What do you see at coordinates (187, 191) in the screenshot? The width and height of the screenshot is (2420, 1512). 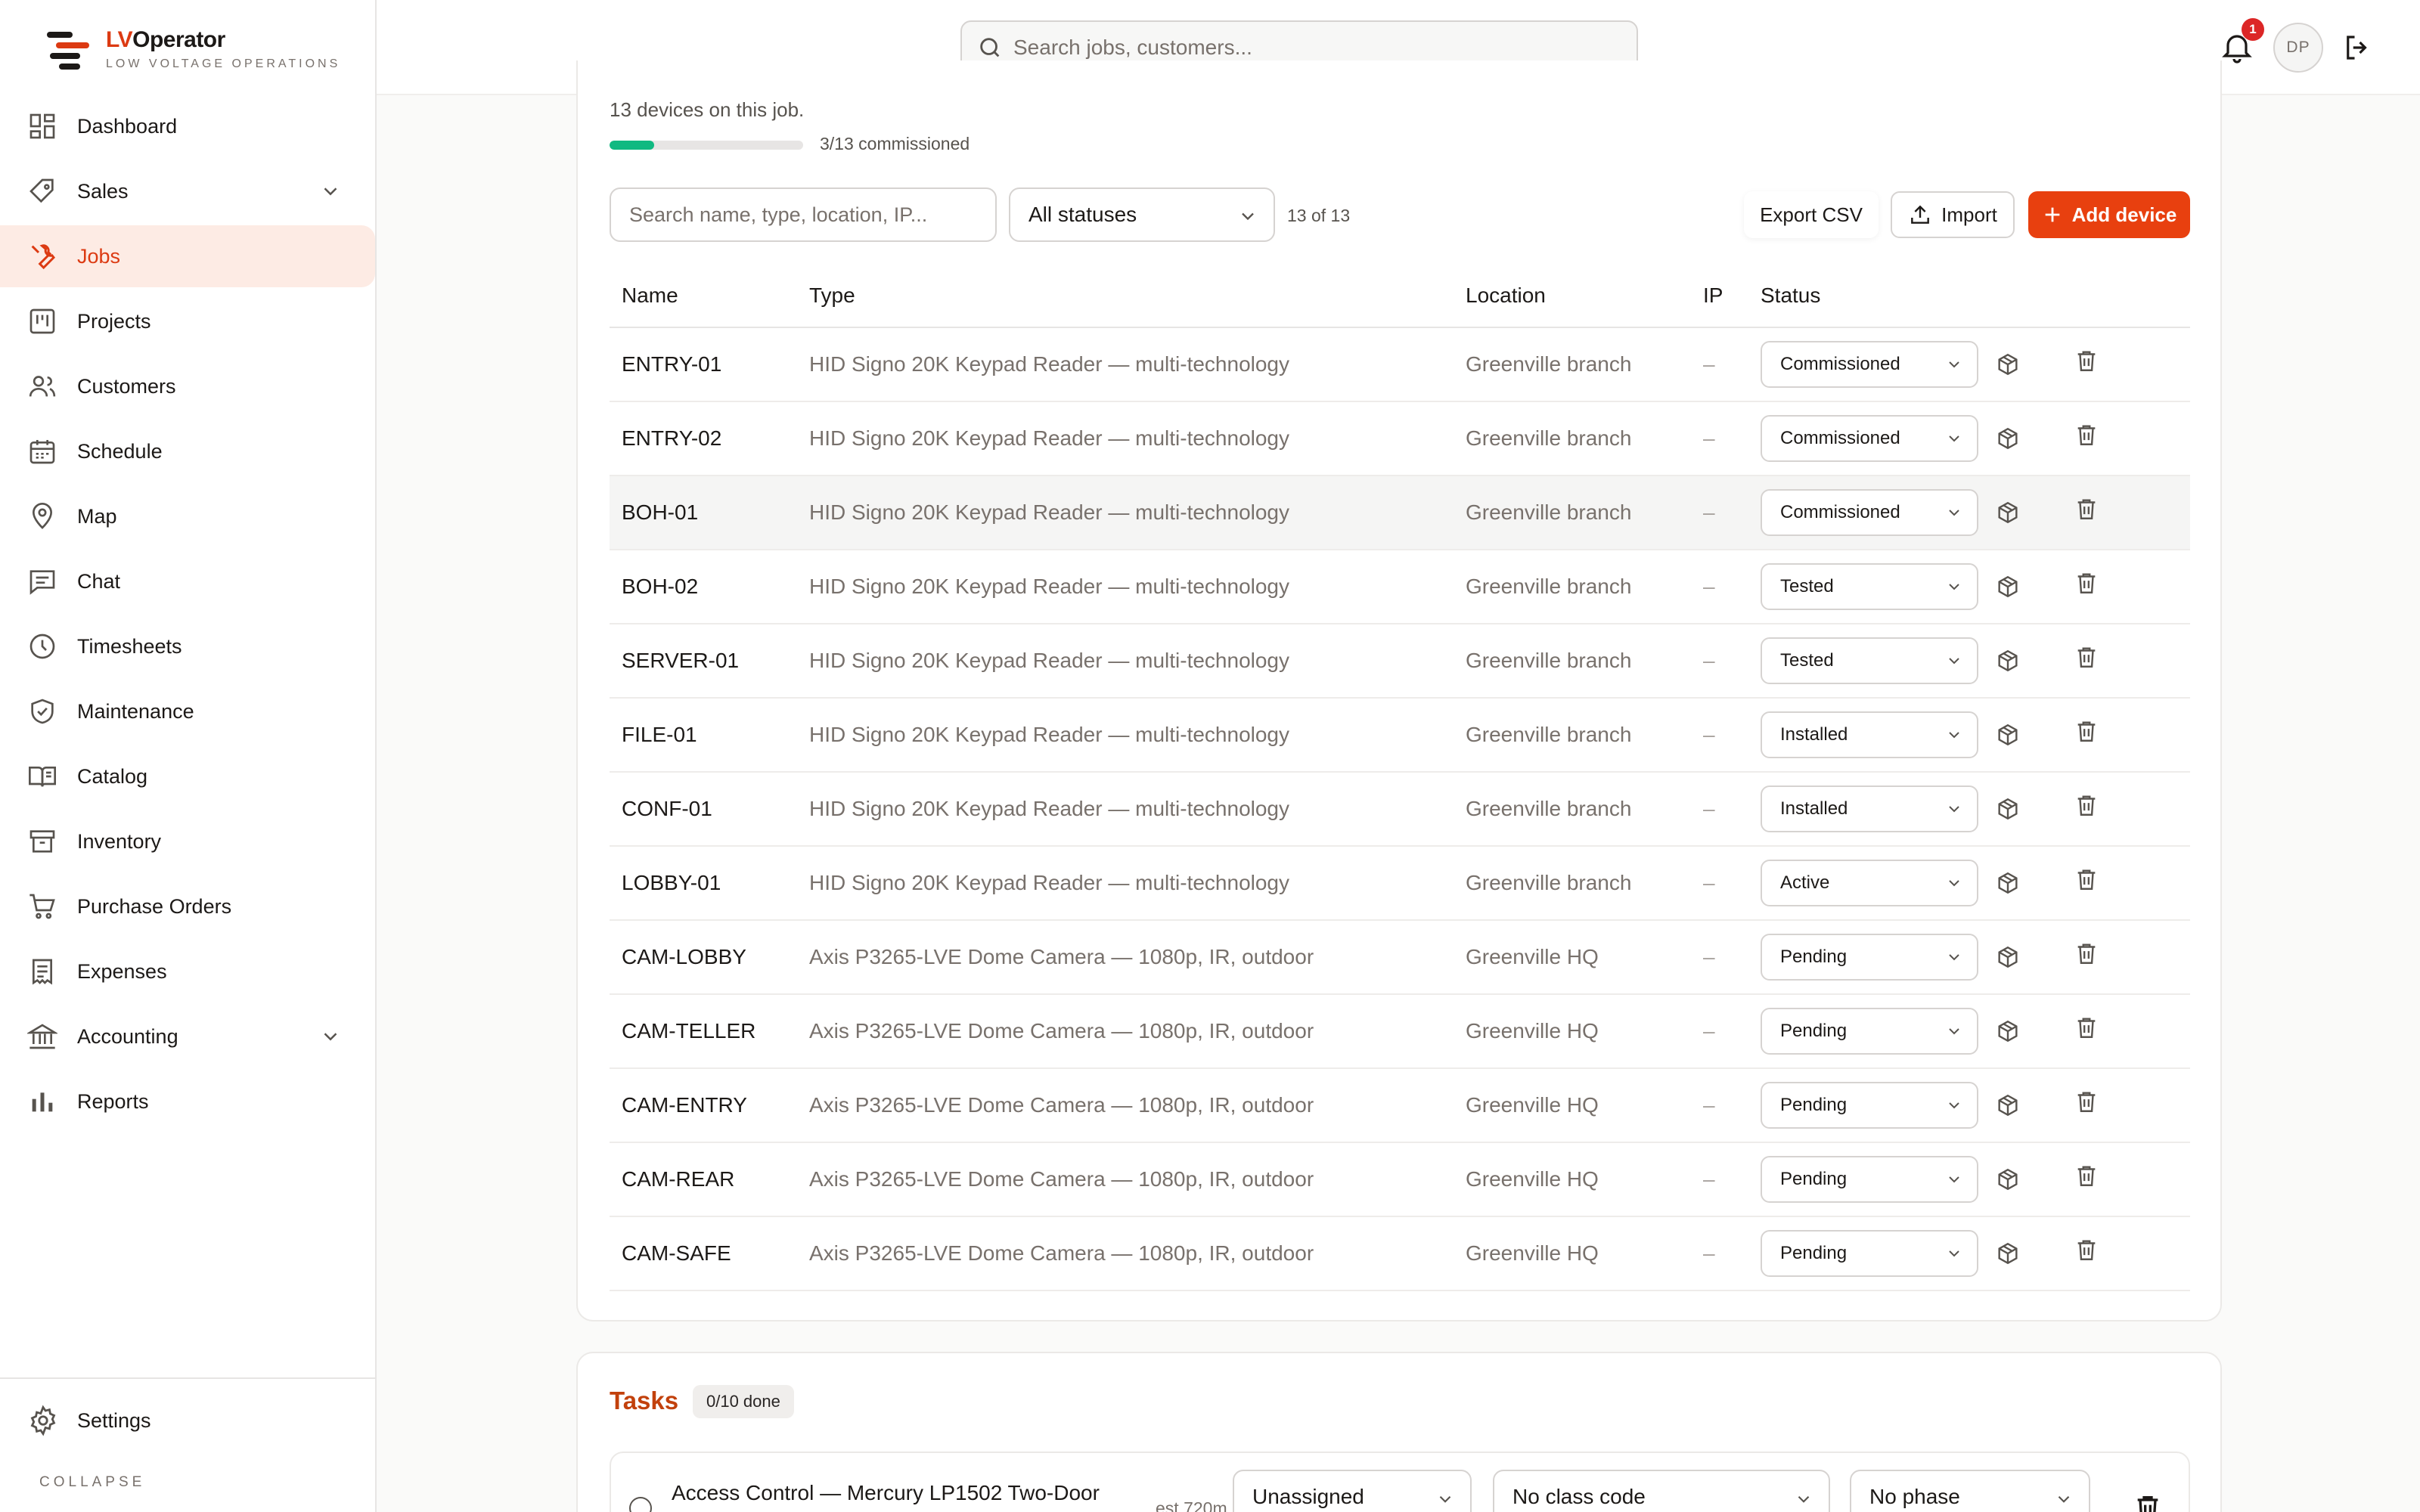 I see `sidebar-item-sales: Sales` at bounding box center [187, 191].